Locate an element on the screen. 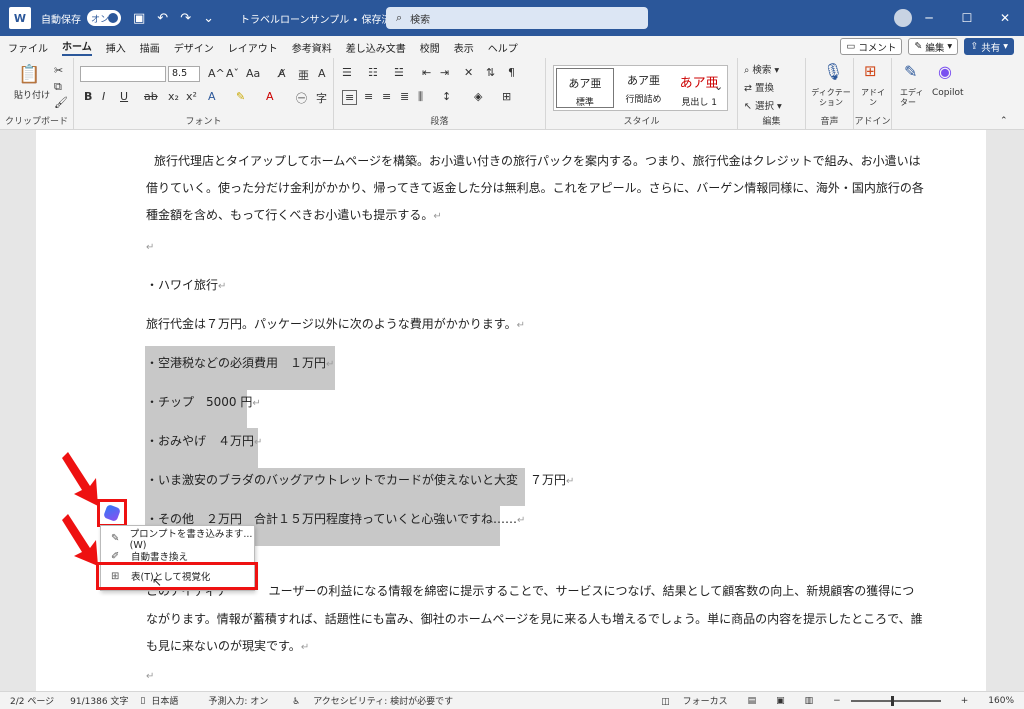 This screenshot has height=709, width=1024. comment-button: ▭ コメント is located at coordinates (871, 46).